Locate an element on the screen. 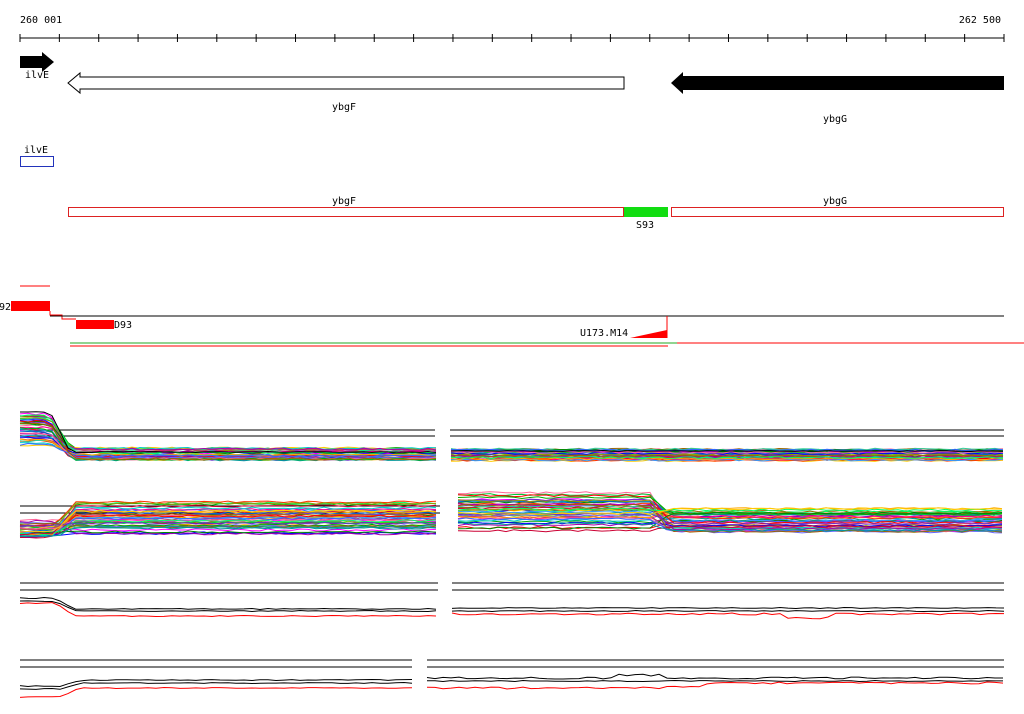 The width and height of the screenshot is (1024, 714). ilvE-gene-arrow is located at coordinates (37, 62).